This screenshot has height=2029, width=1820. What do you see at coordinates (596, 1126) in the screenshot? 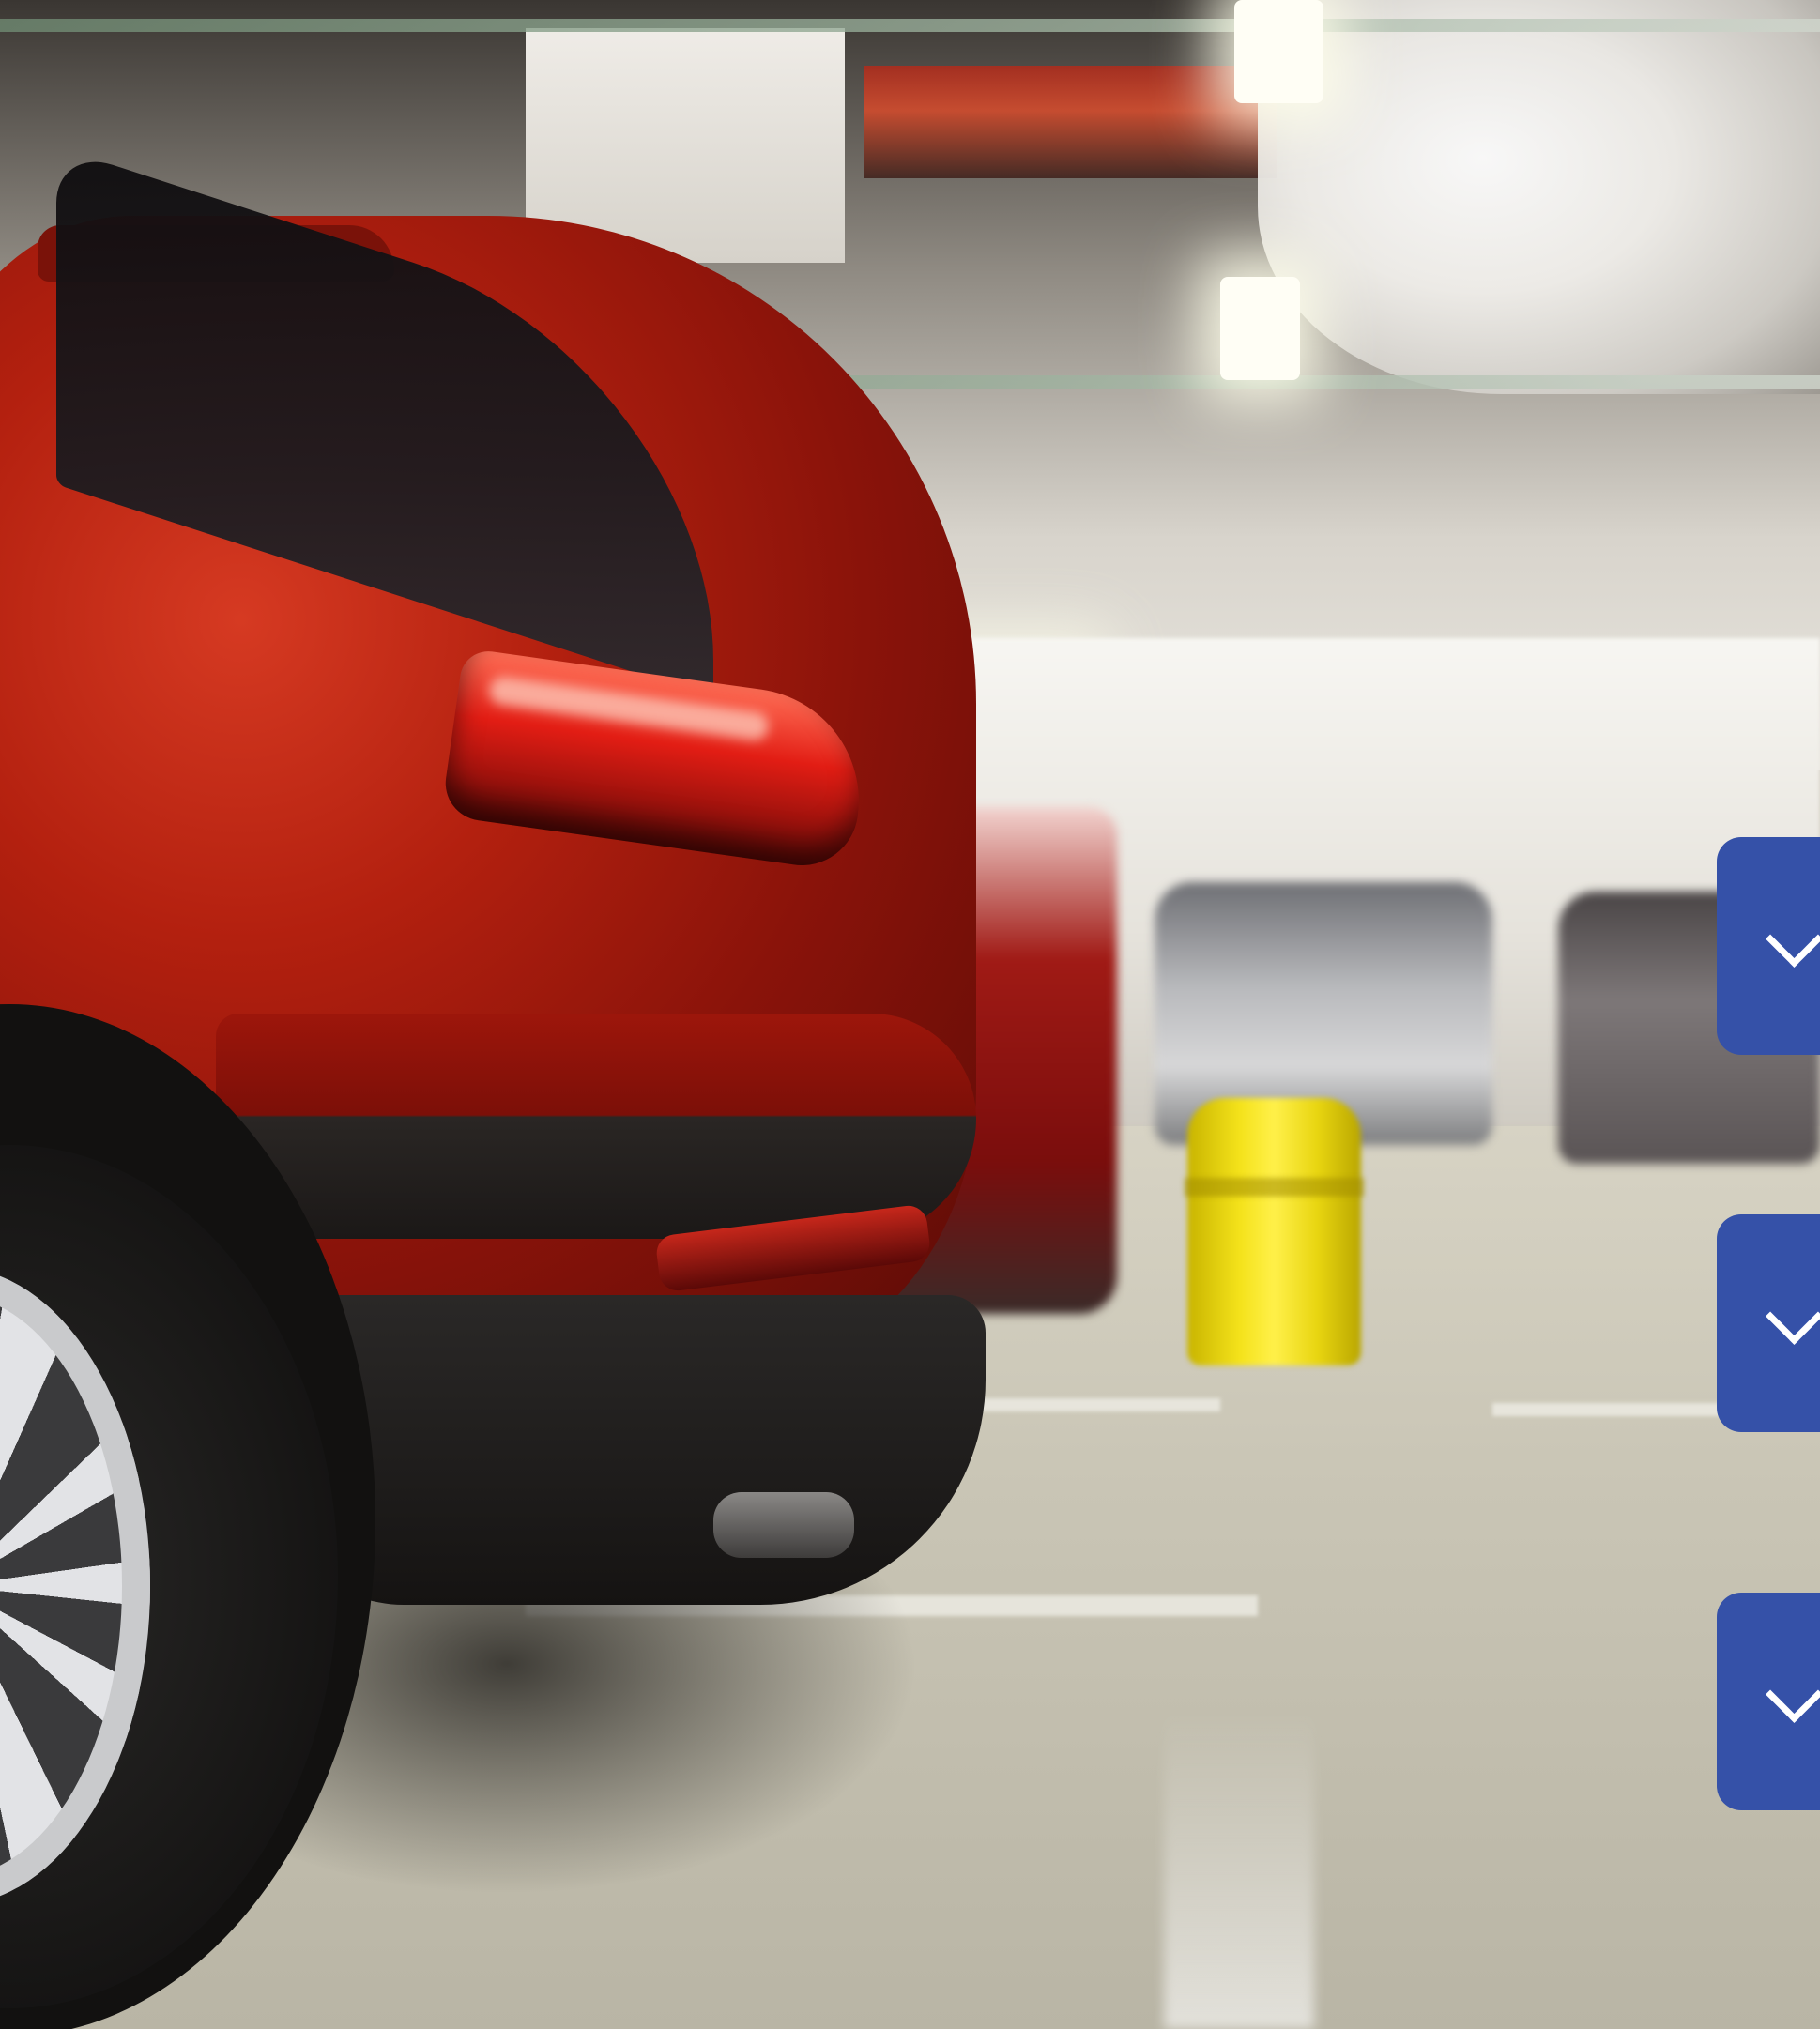
I see `car-bumper` at bounding box center [596, 1126].